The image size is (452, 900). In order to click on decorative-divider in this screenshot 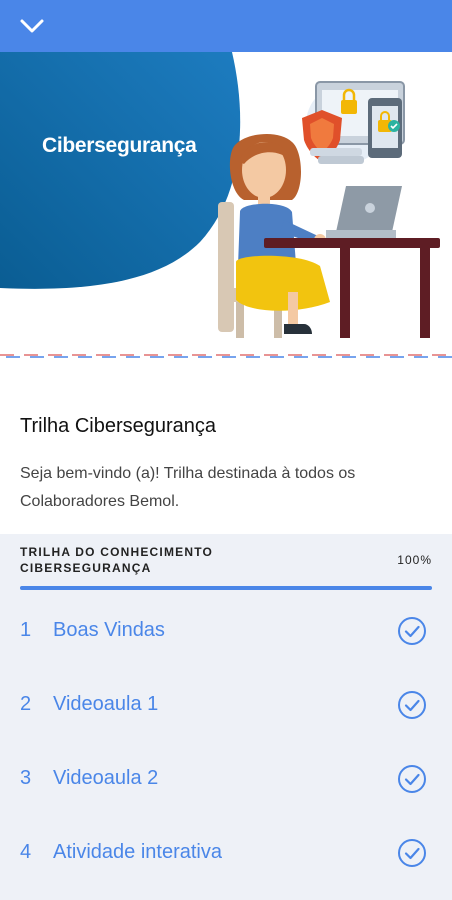, I will do `click(226, 356)`.